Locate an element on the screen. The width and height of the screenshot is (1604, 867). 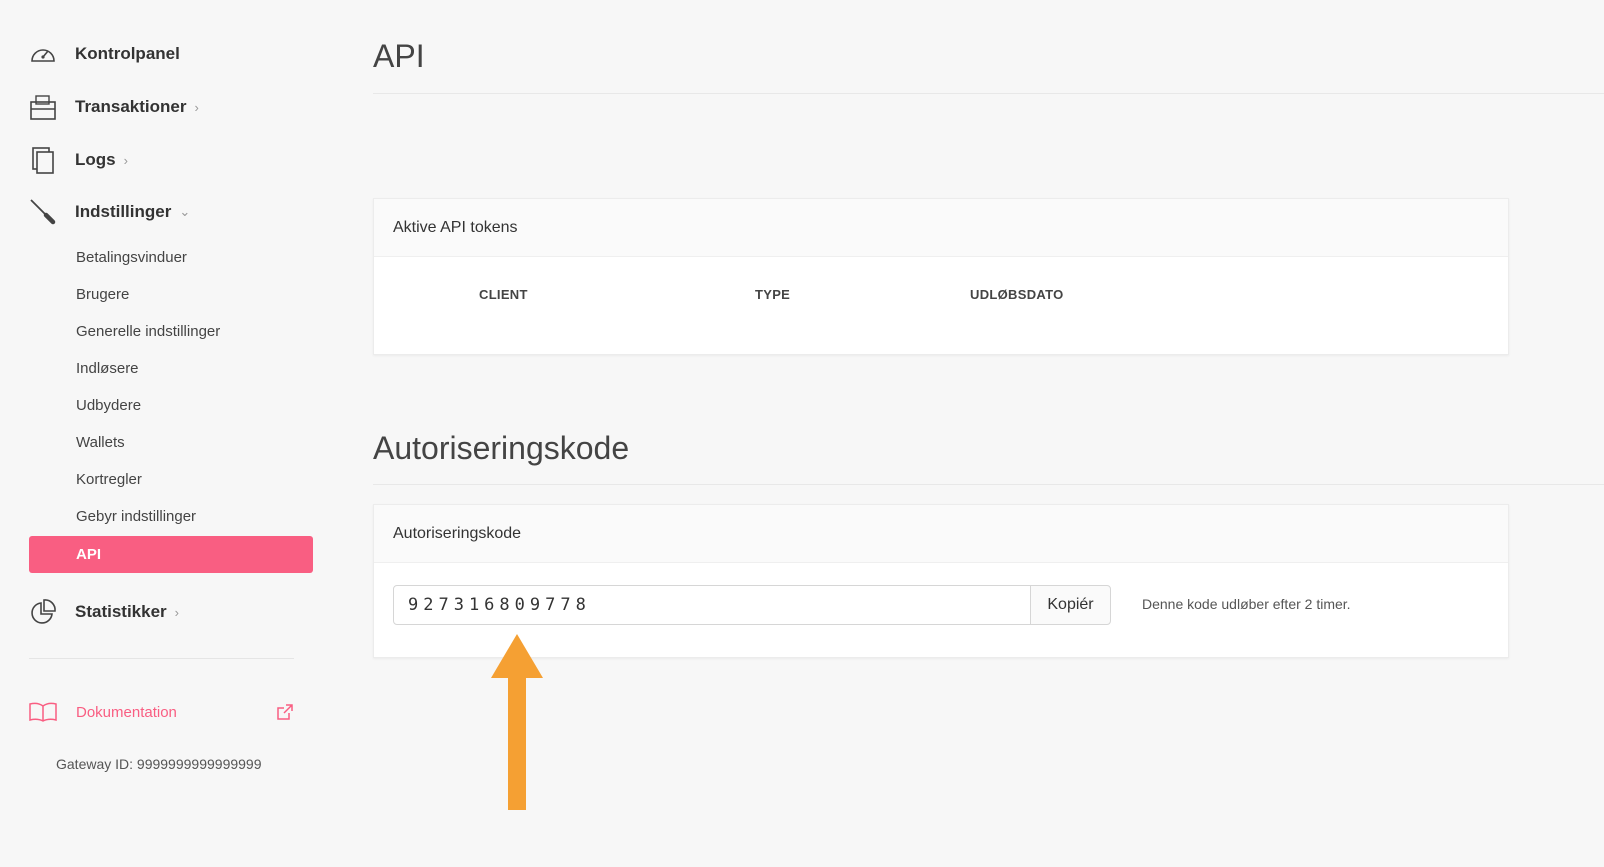
nav-item-label: Indstillinger is located at coordinates (123, 211).